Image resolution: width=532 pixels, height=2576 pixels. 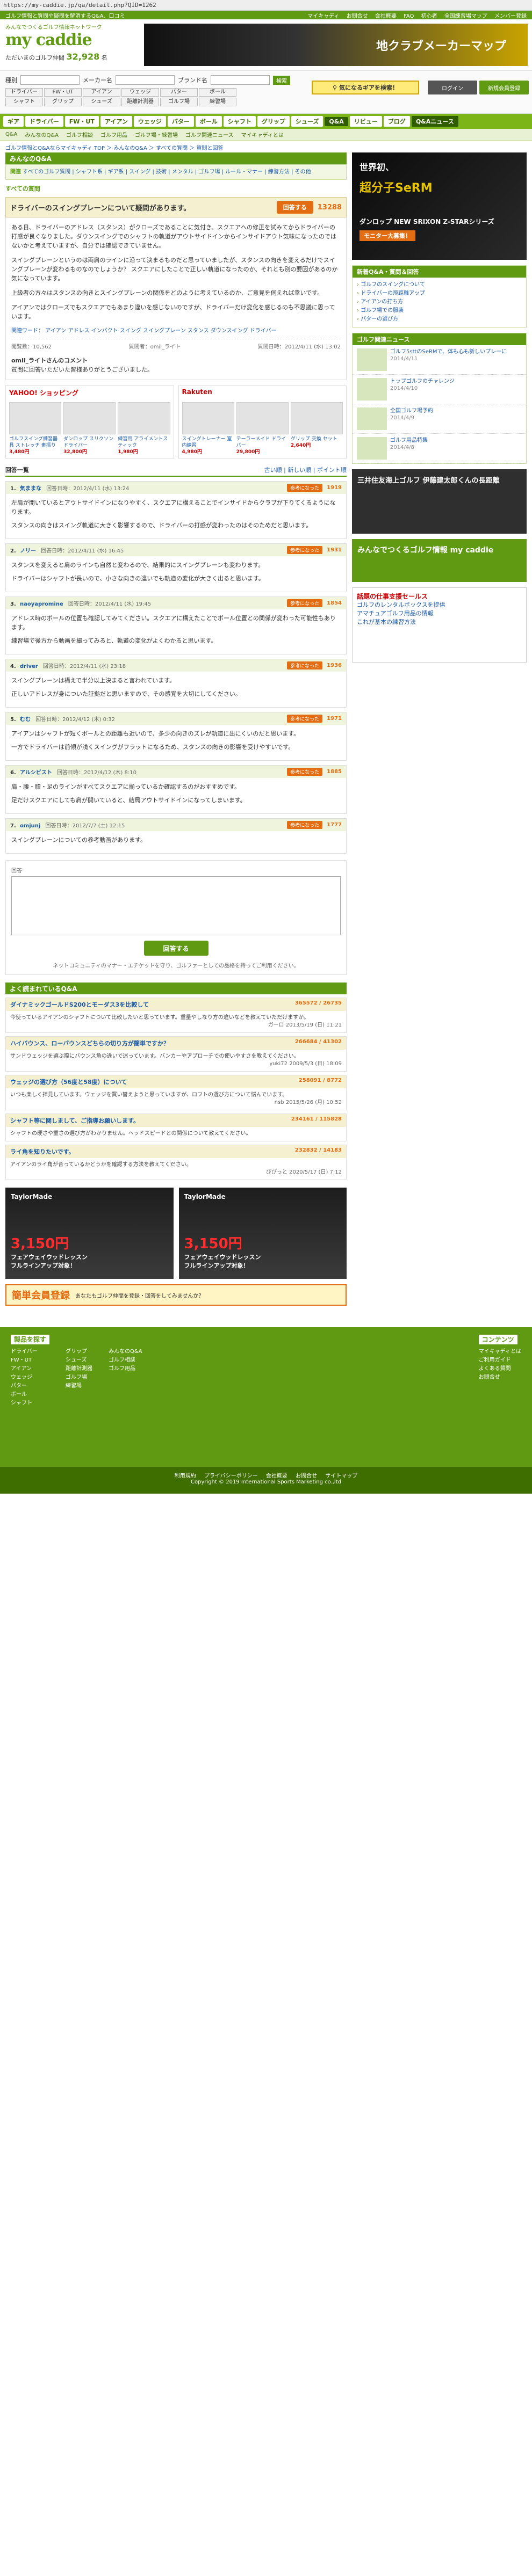 What do you see at coordinates (336, 121) in the screenshot?
I see `nav-item-qa: Q&A` at bounding box center [336, 121].